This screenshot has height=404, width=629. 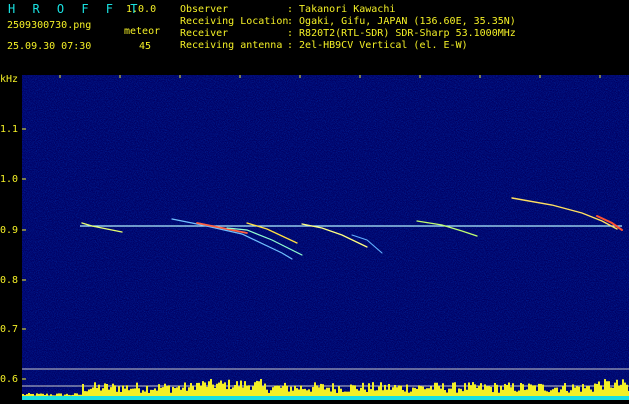 I want to click on app-version: 1.0.0, so click(x=141, y=10).